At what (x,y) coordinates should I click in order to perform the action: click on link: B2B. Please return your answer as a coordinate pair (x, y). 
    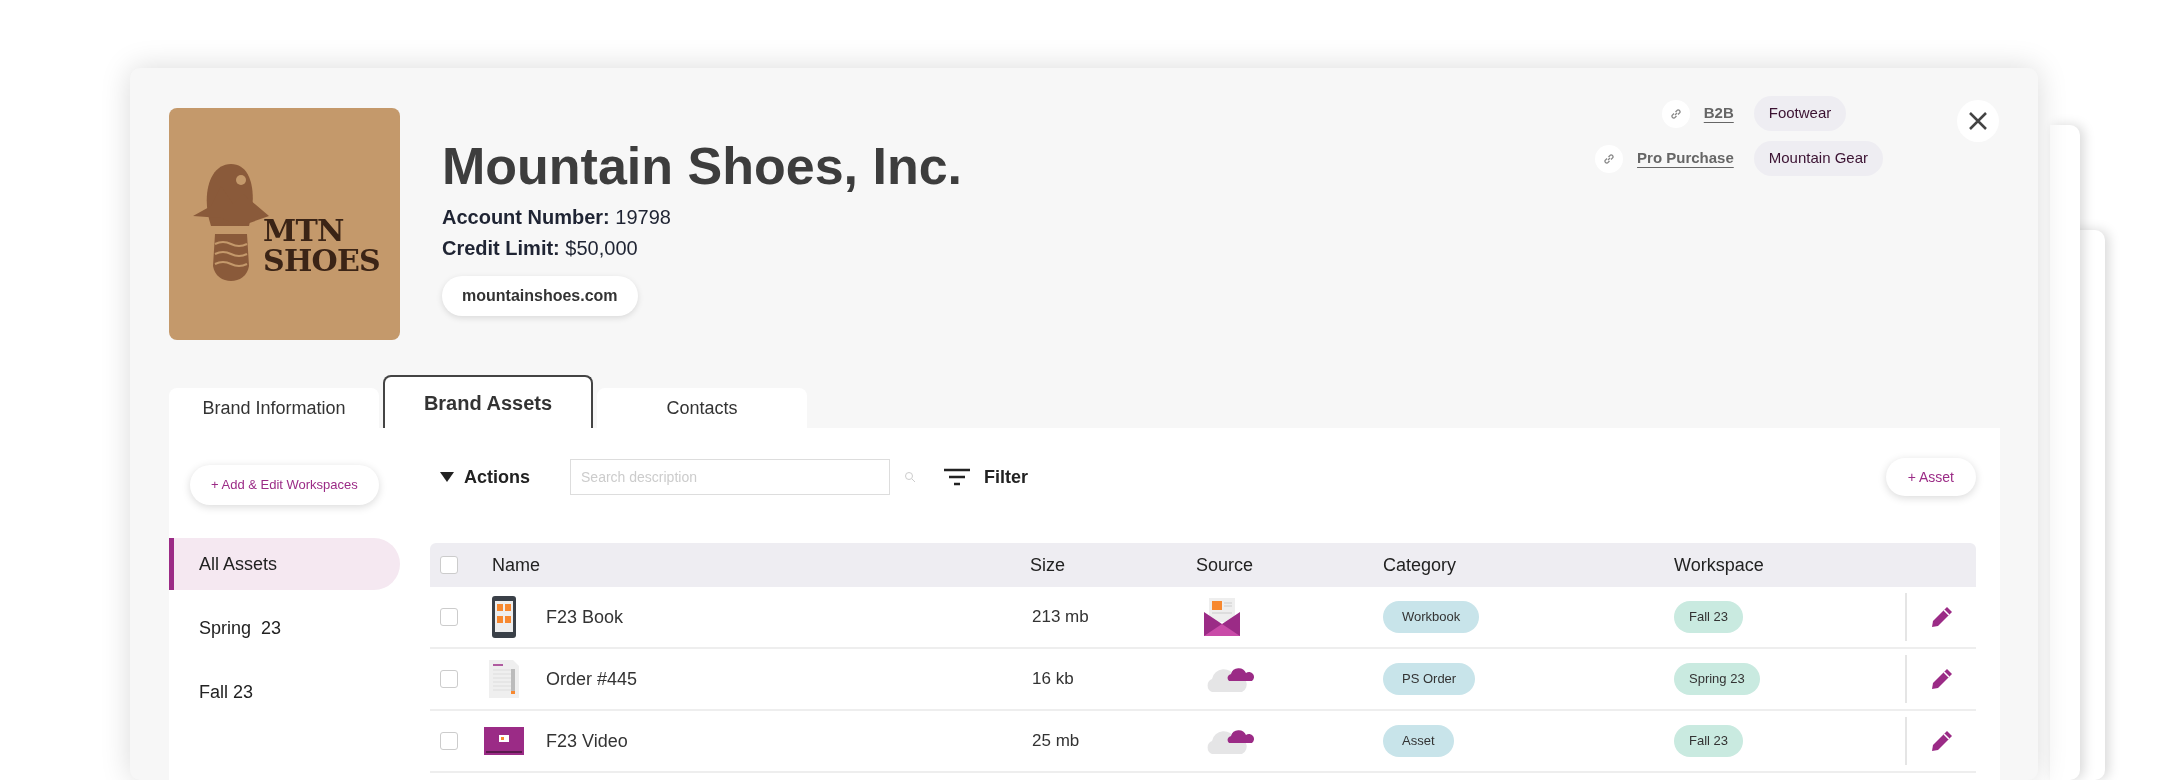
    Looking at the image, I should click on (1718, 113).